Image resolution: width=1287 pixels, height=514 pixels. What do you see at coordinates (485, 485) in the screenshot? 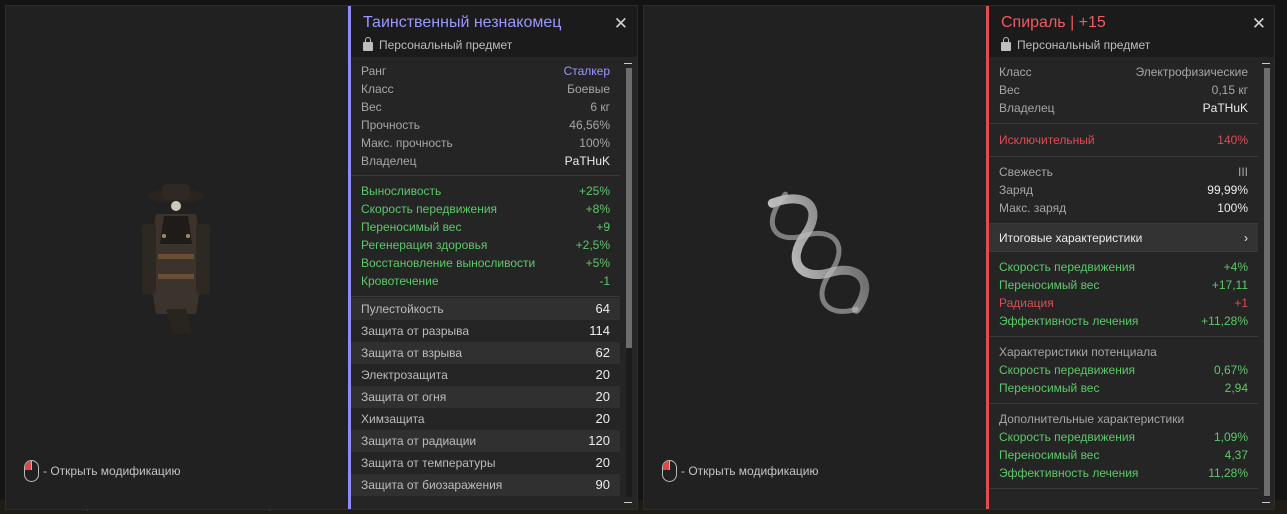
I see `defense-row: Защита от биозаражения 90` at bounding box center [485, 485].